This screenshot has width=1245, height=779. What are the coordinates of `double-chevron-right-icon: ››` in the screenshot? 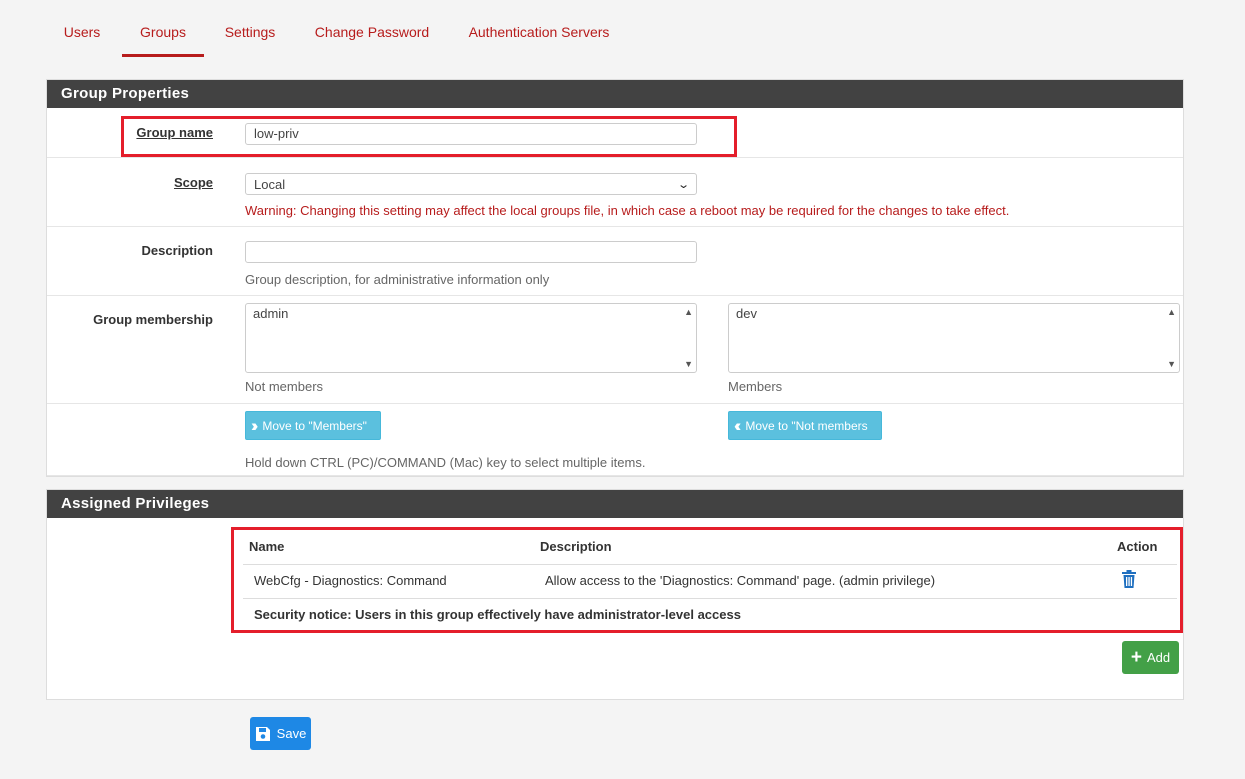 It's located at (255, 425).